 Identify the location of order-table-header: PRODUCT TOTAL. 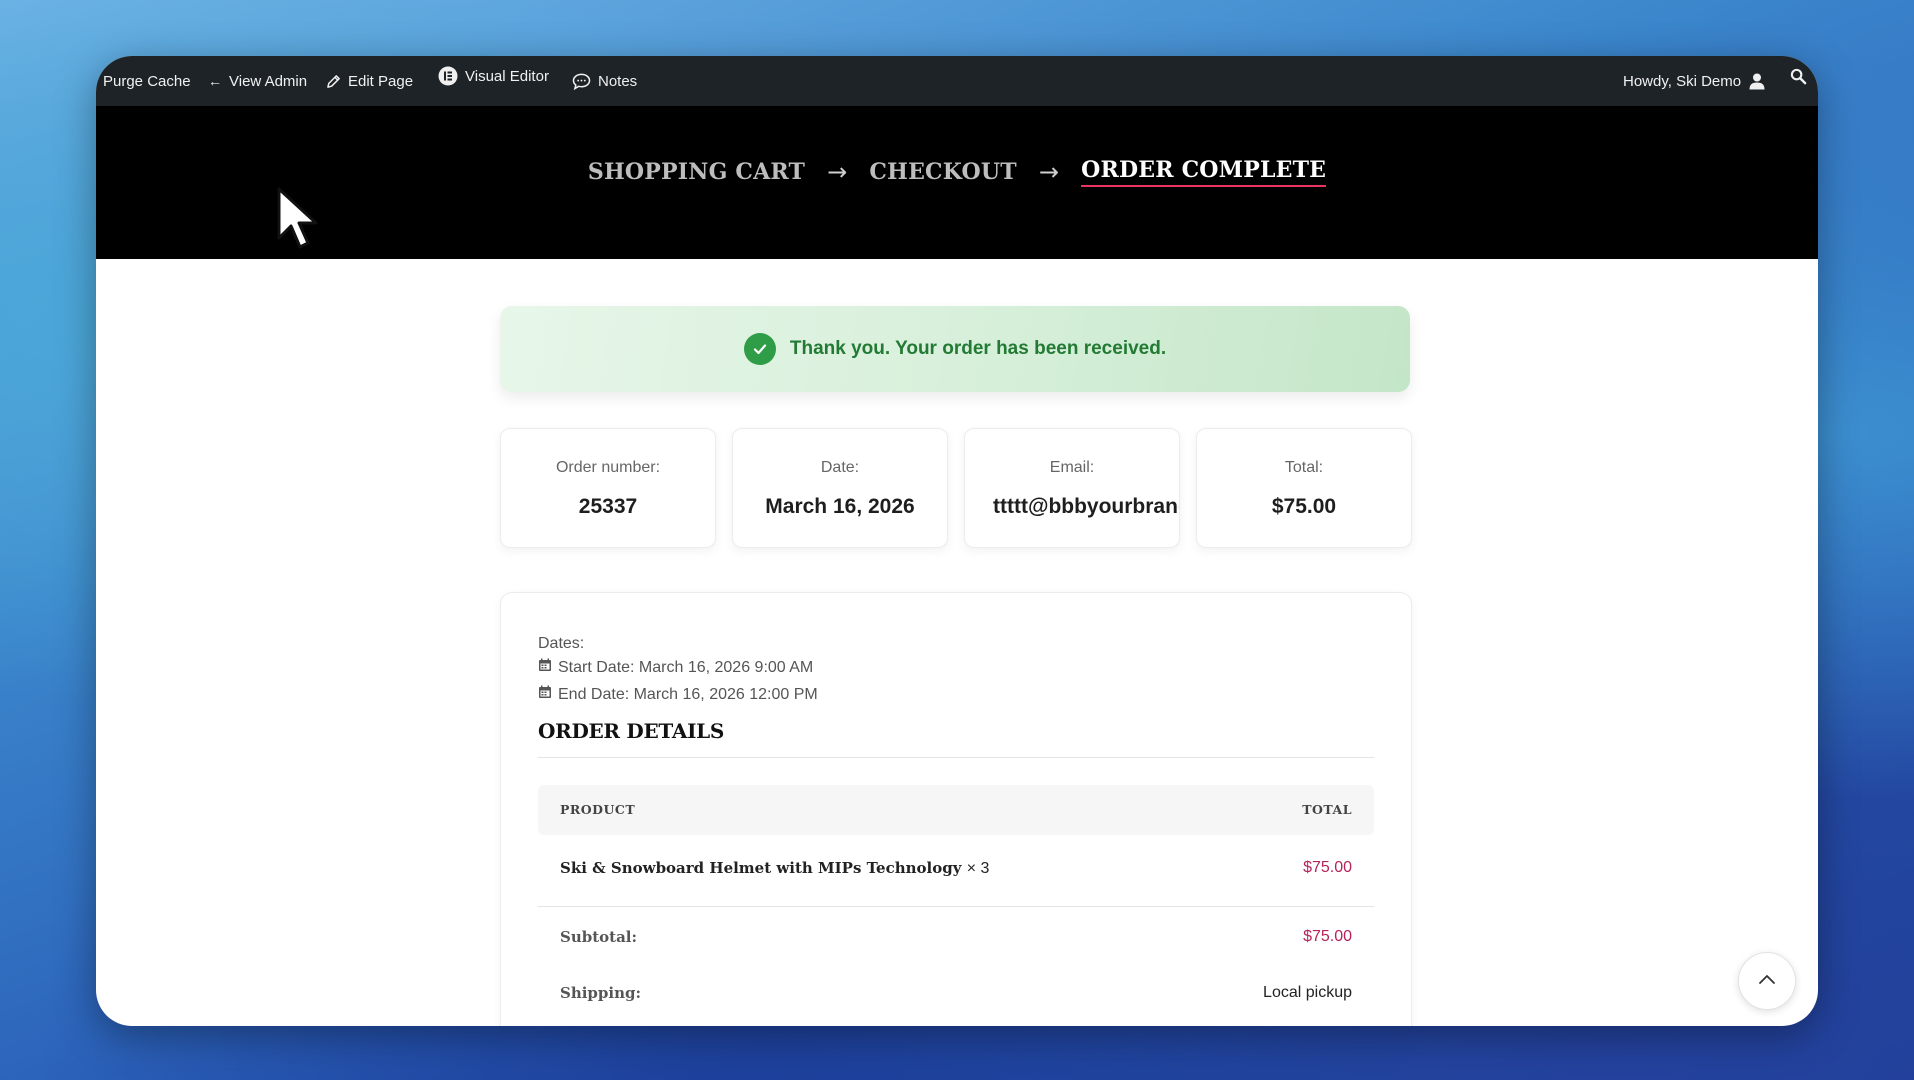
(956, 810).